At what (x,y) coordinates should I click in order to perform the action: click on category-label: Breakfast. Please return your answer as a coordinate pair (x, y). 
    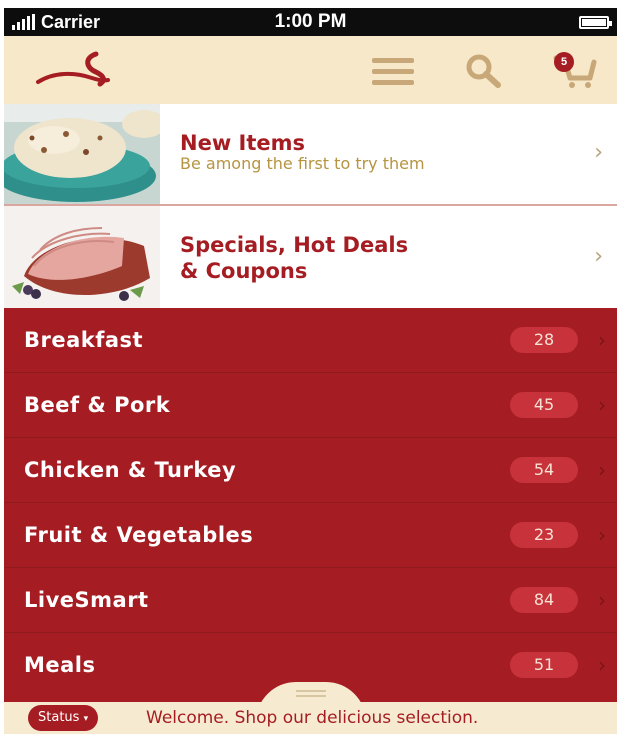
    Looking at the image, I should click on (84, 340).